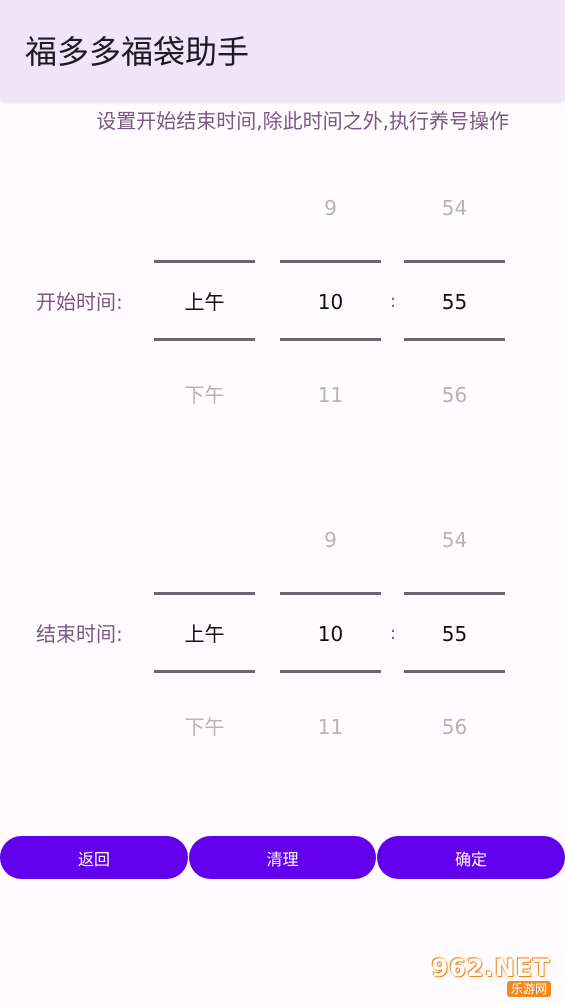 This screenshot has width=565, height=1004. I want to click on start-hour-wheel: 9 10 11, so click(330, 310).